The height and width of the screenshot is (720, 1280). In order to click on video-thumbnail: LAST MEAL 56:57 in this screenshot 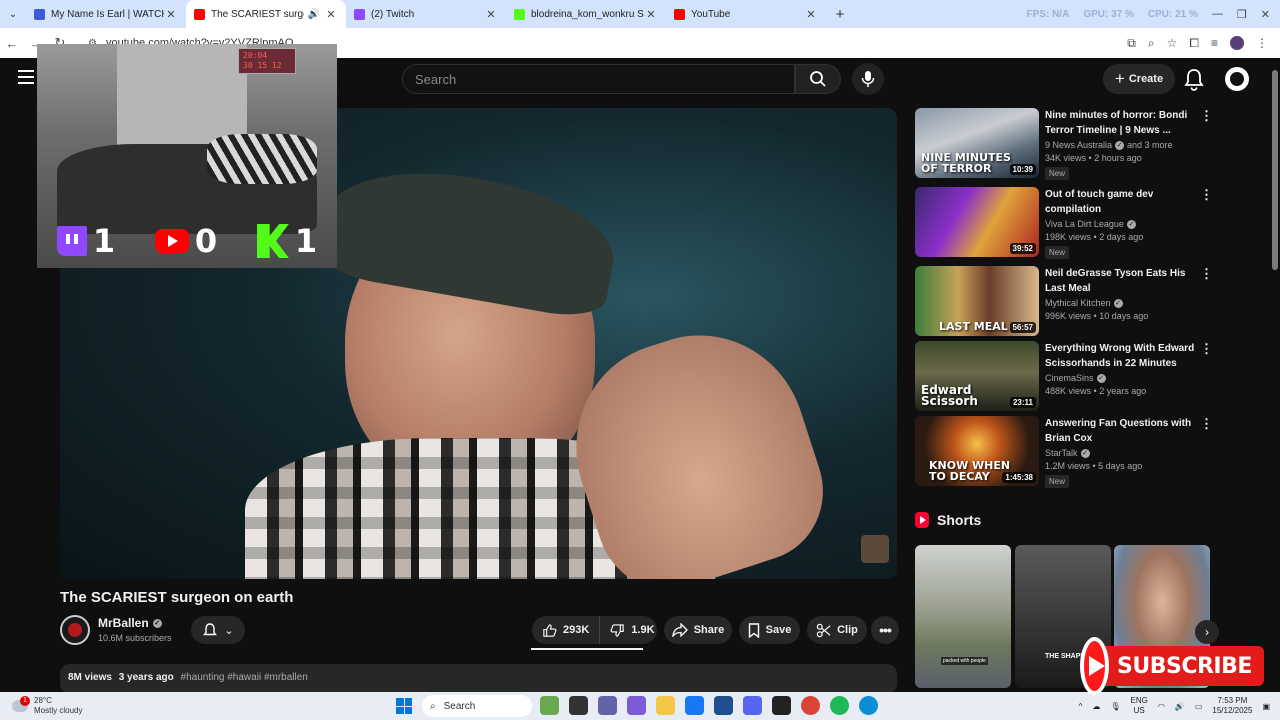, I will do `click(977, 301)`.